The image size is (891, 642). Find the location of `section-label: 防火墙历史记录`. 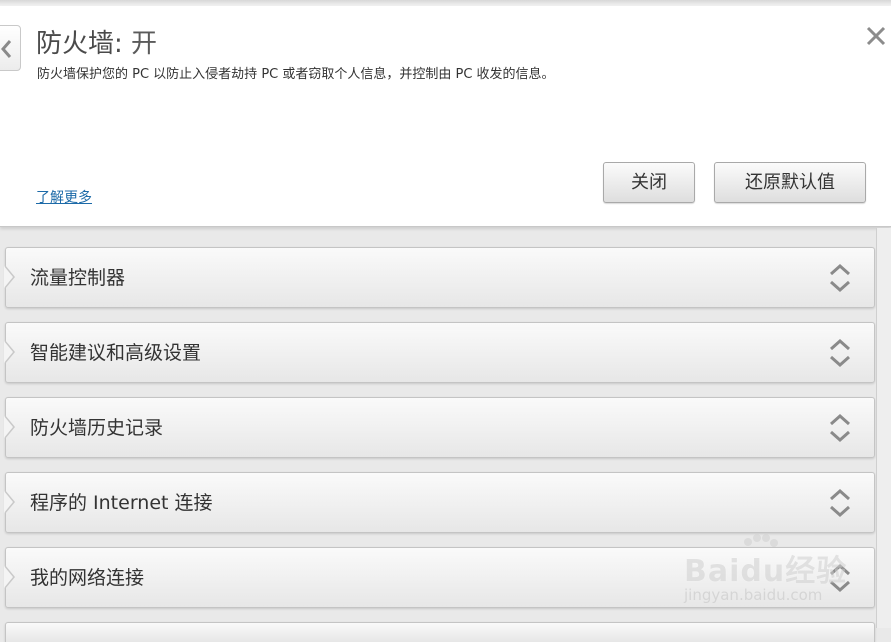

section-label: 防火墙历史记录 is located at coordinates (97, 428).